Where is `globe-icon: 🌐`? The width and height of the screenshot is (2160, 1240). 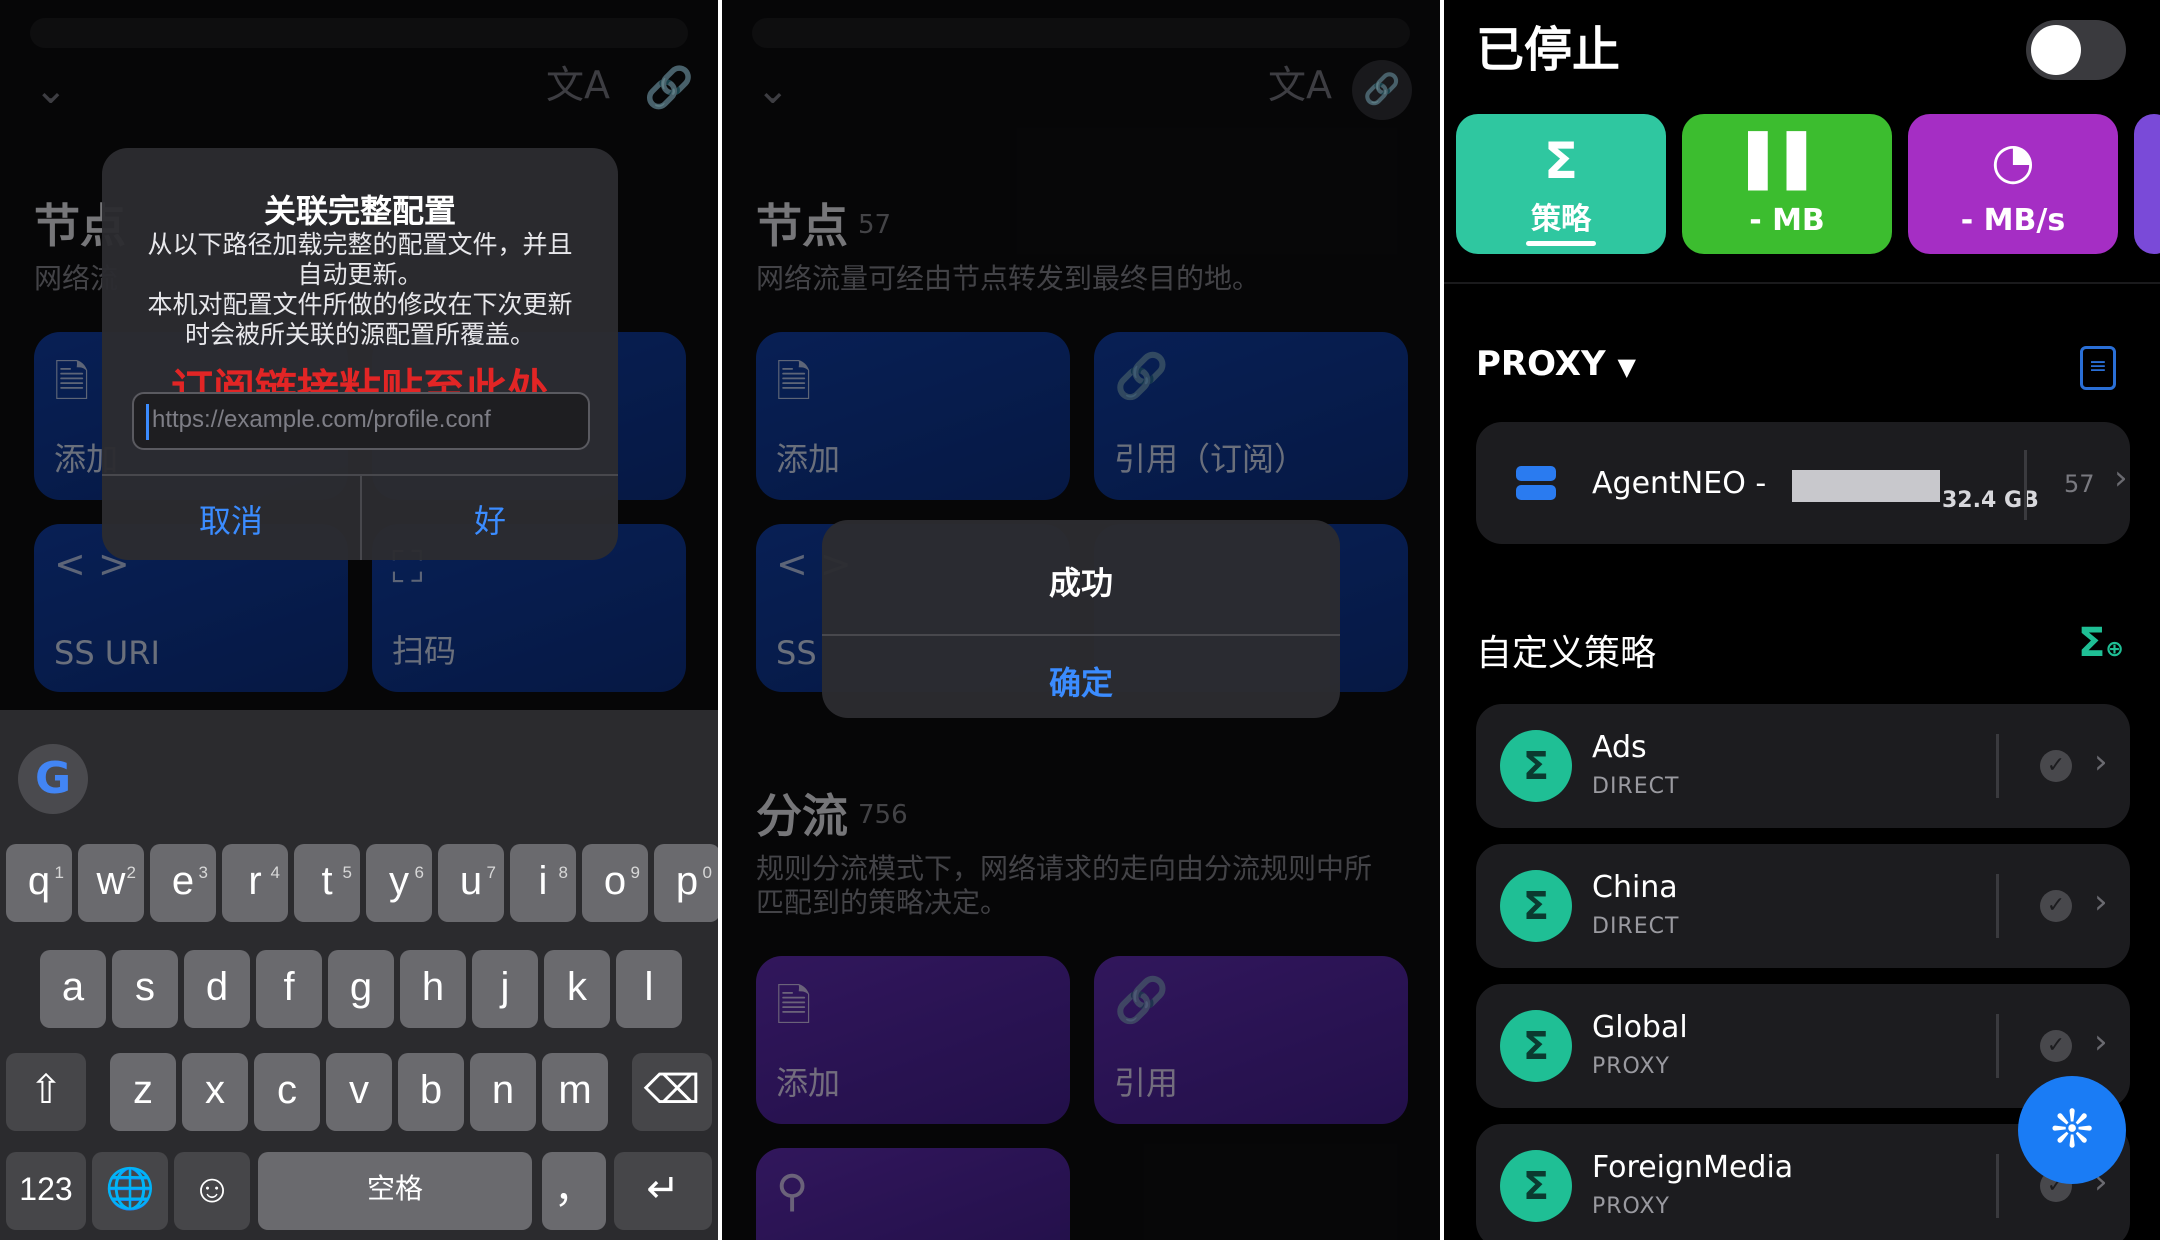 globe-icon: 🌐 is located at coordinates (130, 1191).